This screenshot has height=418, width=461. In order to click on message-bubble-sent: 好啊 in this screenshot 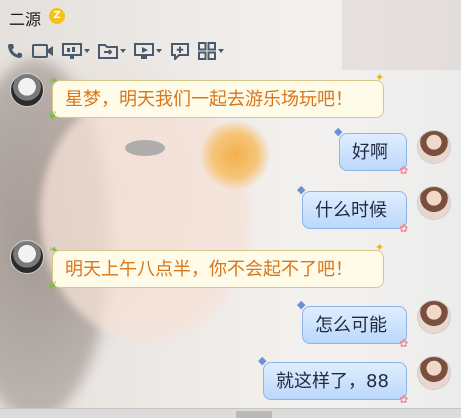, I will do `click(373, 152)`.